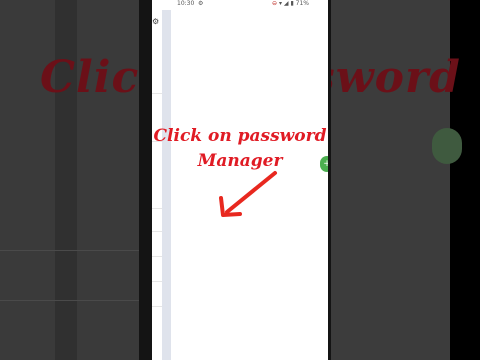 Image resolution: width=480 pixels, height=360 pixels. Describe the element at coordinates (286, 3) in the screenshot. I see `signal-icon: ◢` at that location.